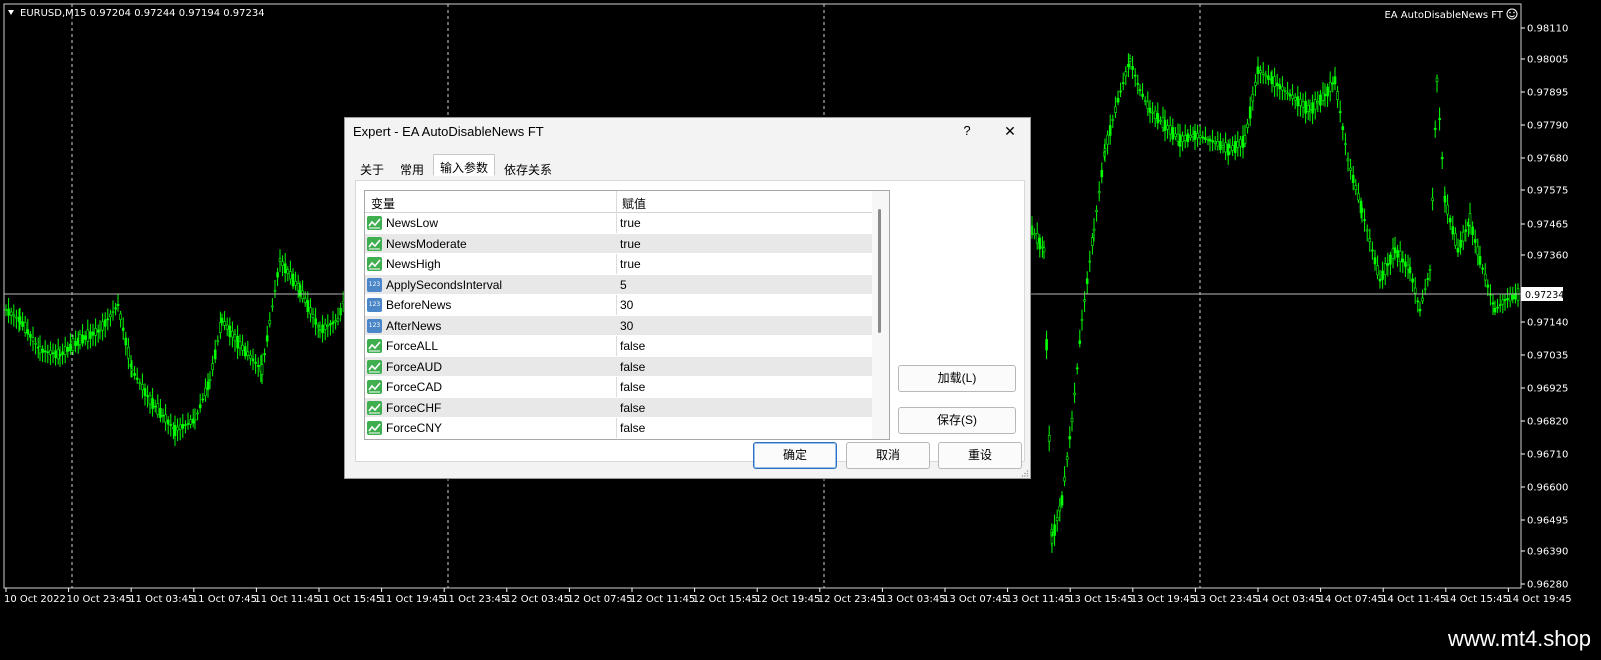 The image size is (1601, 660). Describe the element at coordinates (1547, 256) in the screenshot. I see `price-label: 0.97360` at that location.